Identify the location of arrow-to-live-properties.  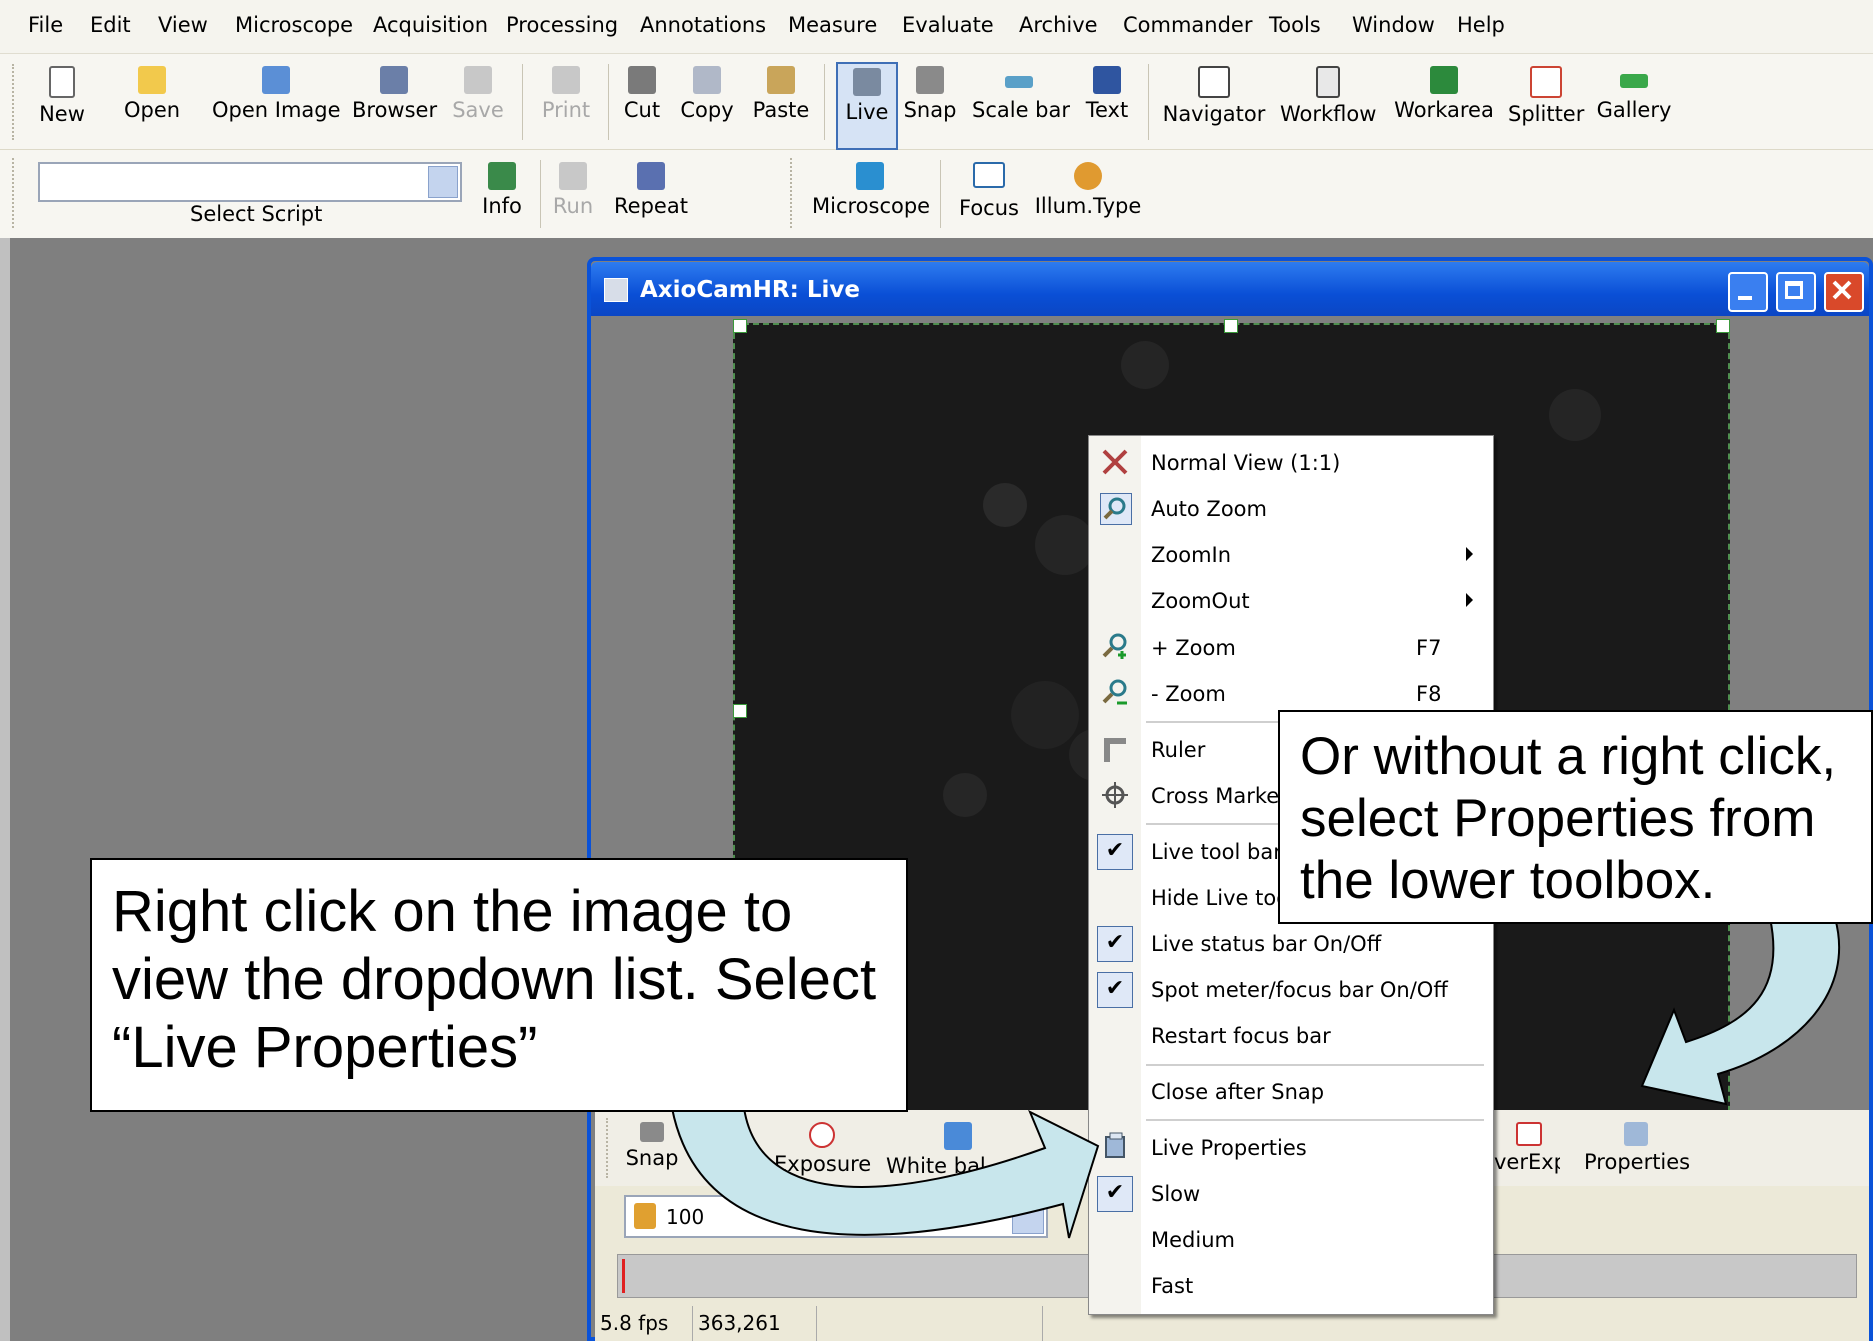
(885, 1173).